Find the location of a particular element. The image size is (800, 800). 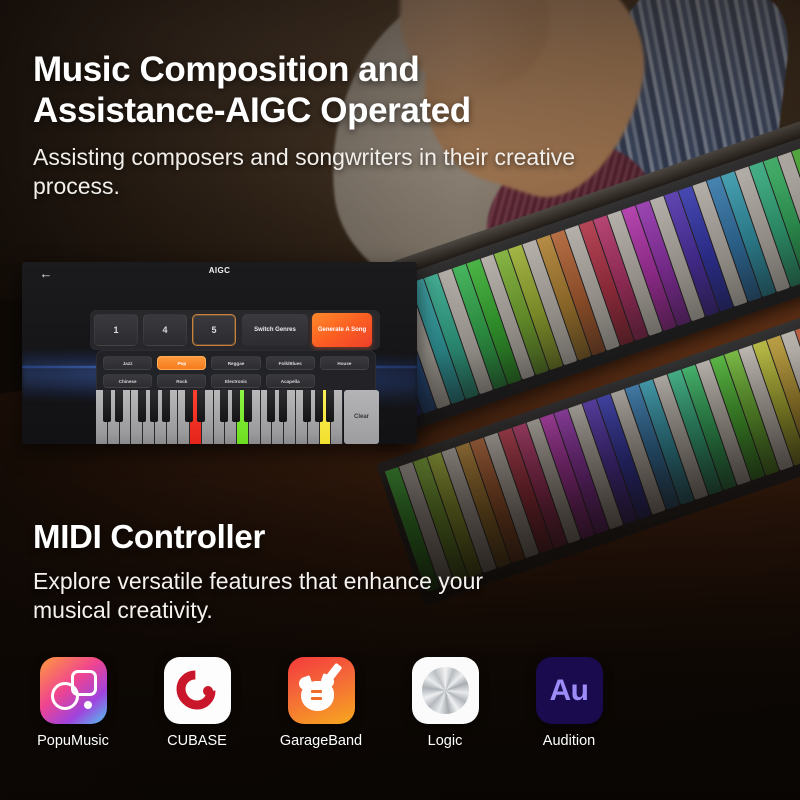

bar-button-4: 4 is located at coordinates (165, 330).